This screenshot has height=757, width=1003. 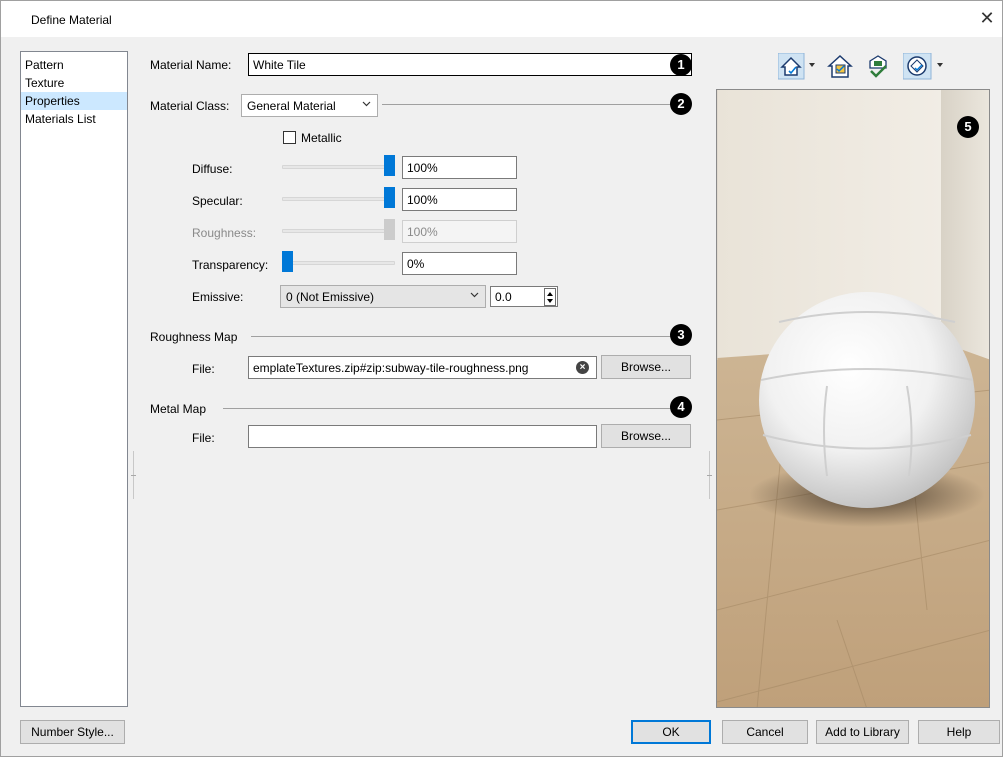 I want to click on cancel-button: Cancel, so click(x=765, y=732).